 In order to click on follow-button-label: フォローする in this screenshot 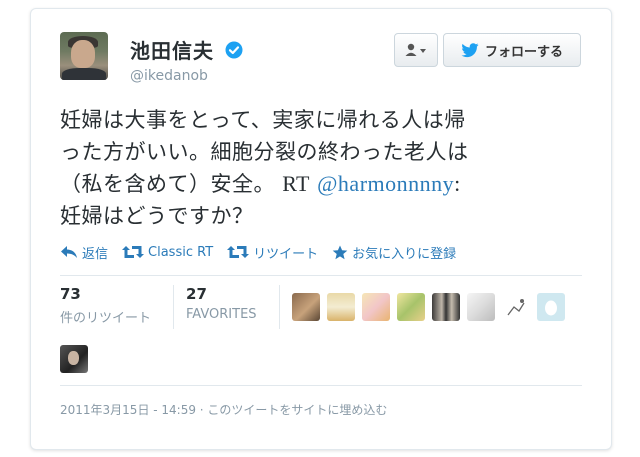, I will do `click(523, 52)`.